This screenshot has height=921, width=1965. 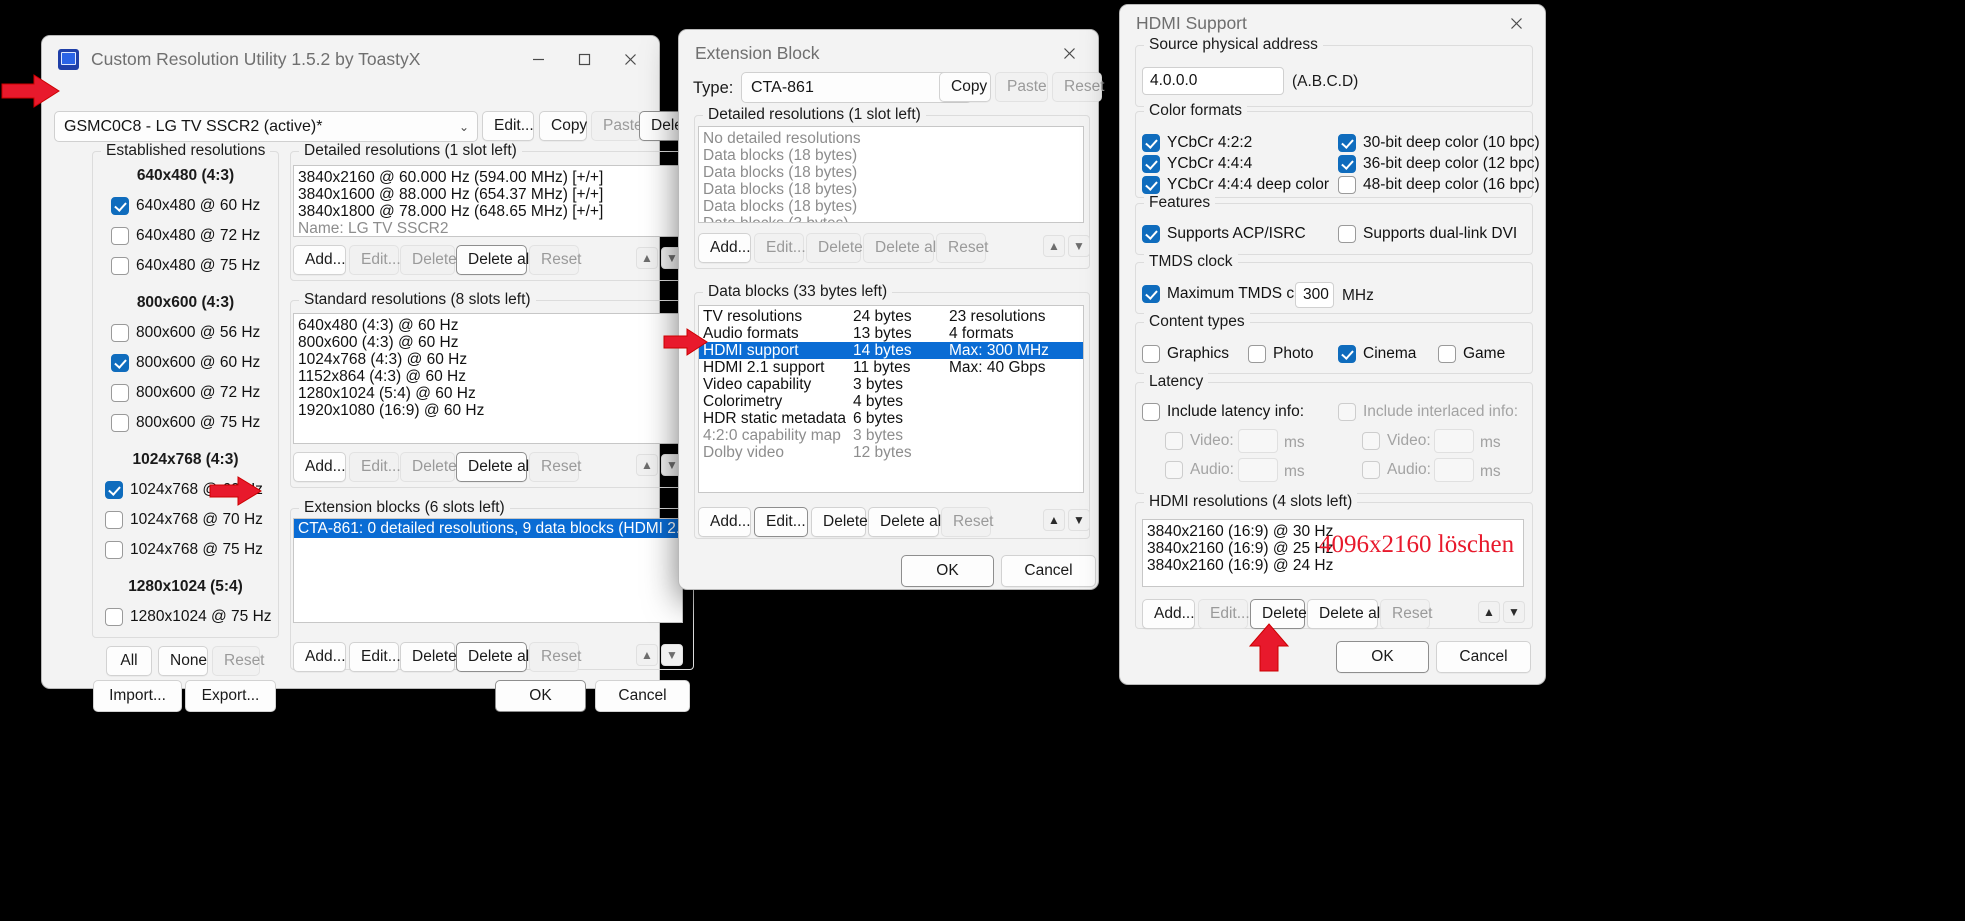 I want to click on list-item: Data blocks (3 bytes), so click(x=891, y=218).